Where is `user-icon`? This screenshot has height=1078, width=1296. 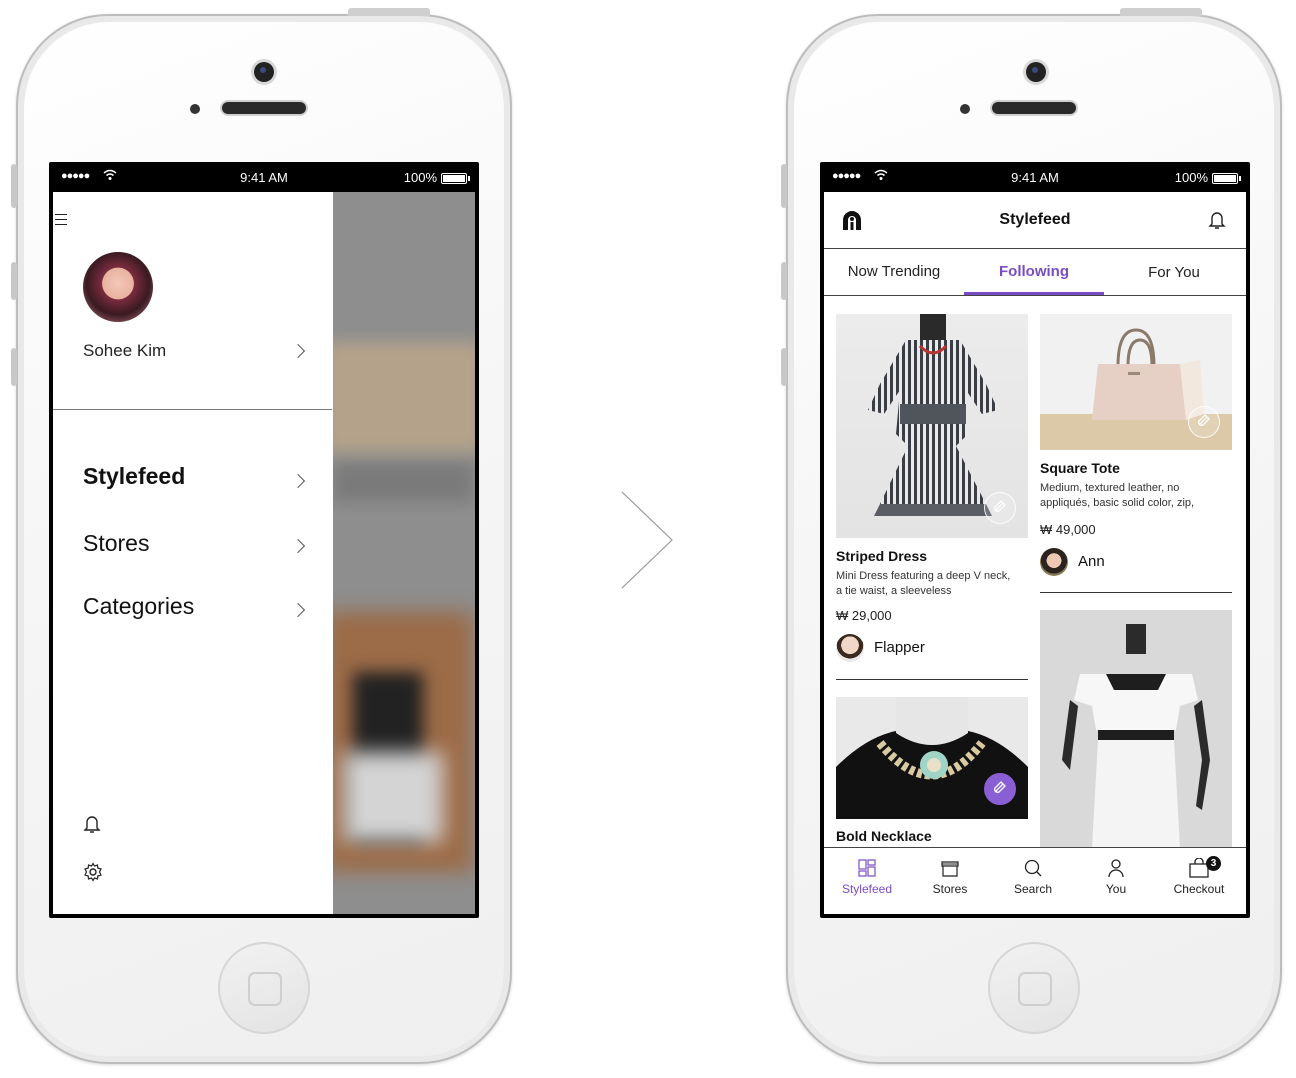
user-icon is located at coordinates (1116, 868).